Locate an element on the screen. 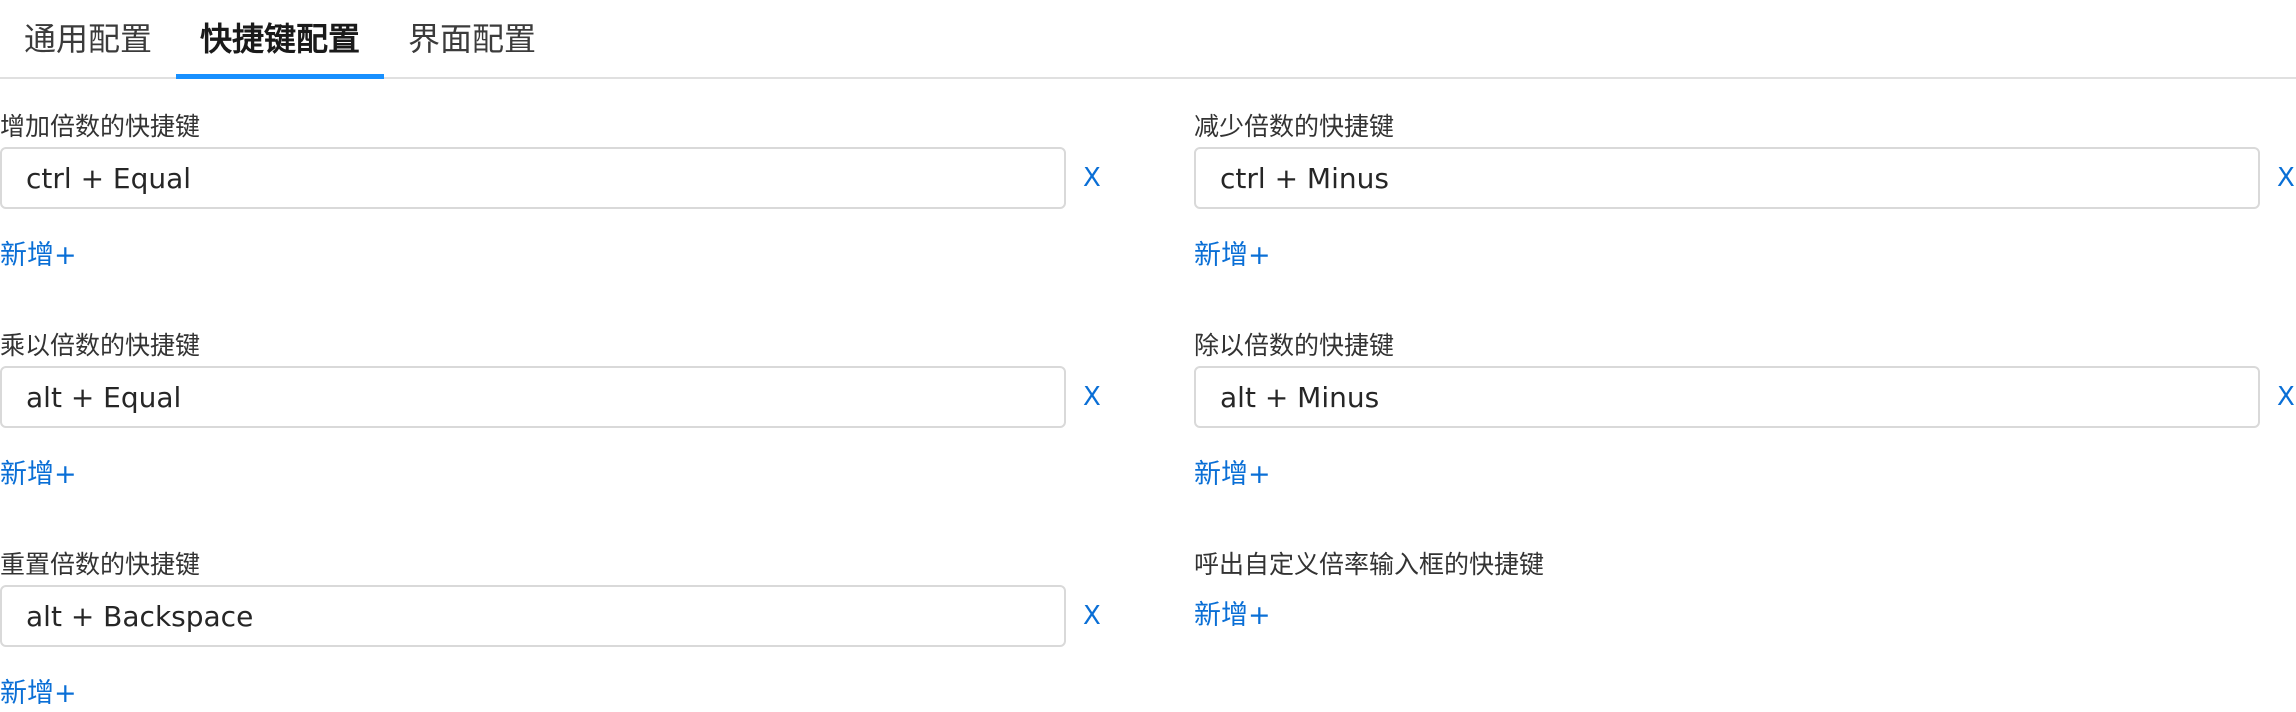 This screenshot has width=2296, height=712. shortcut-group-multiply: 乘以倍数的快捷键 X 新增+ is located at coordinates (560, 416).